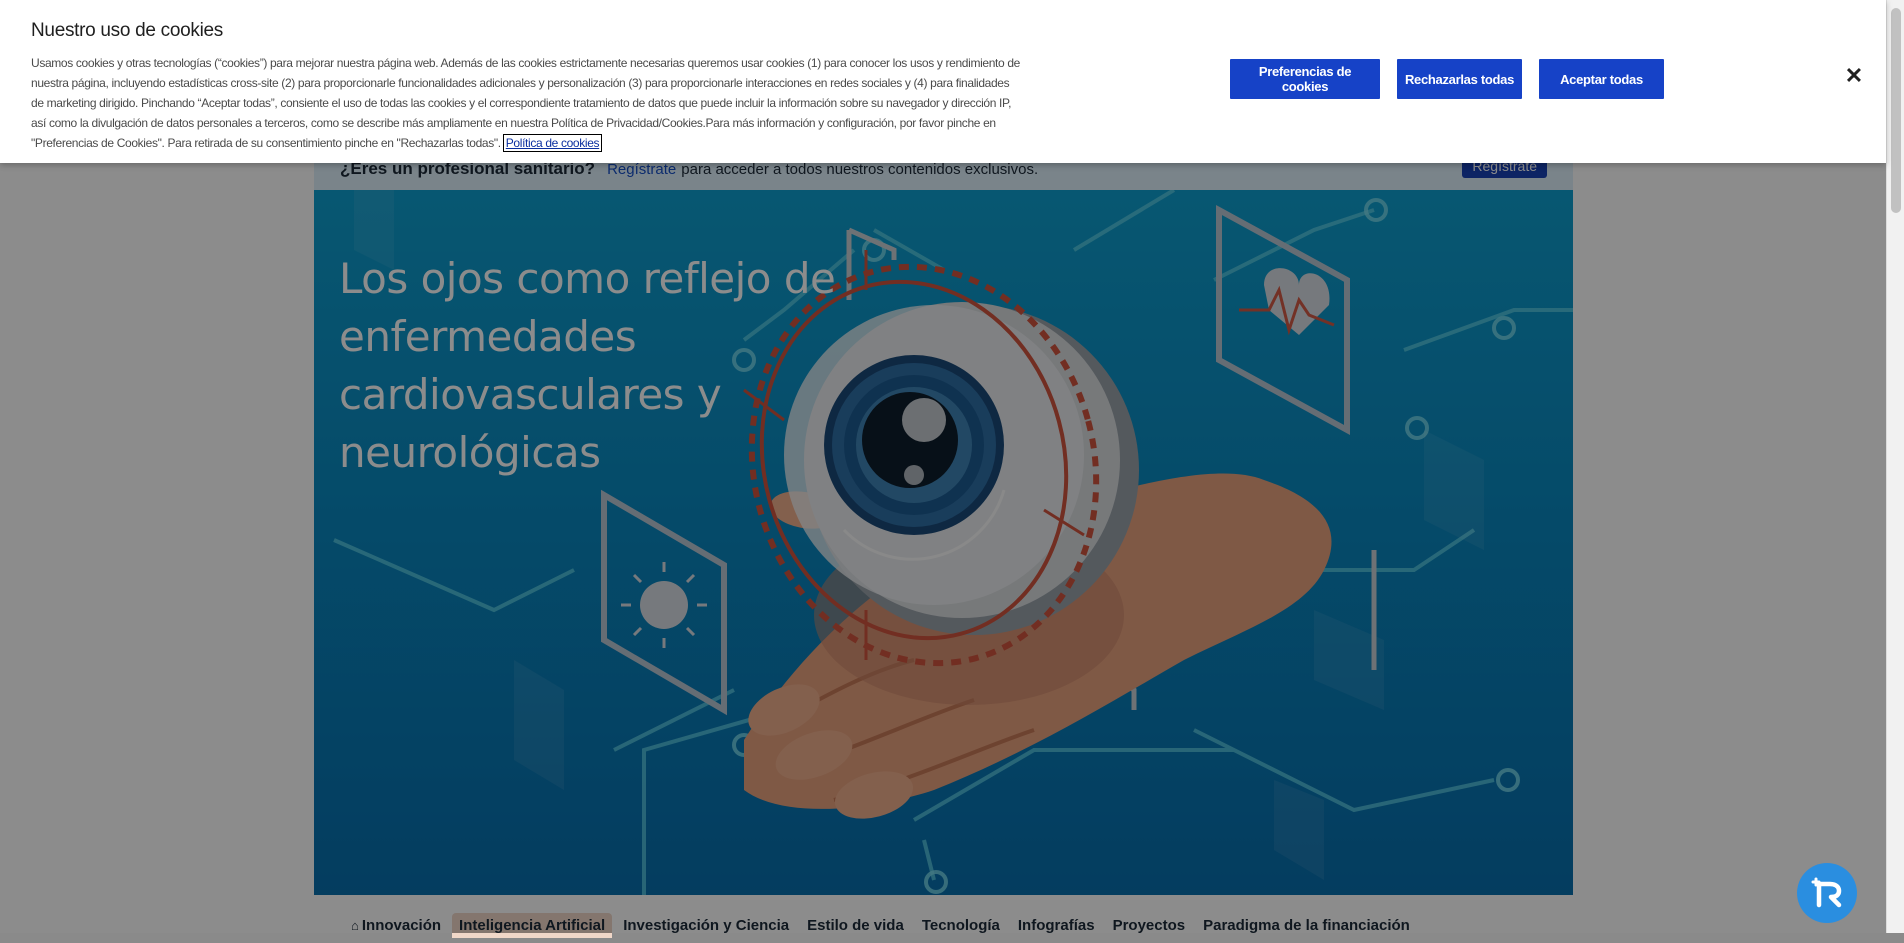 The width and height of the screenshot is (1904, 943). I want to click on assistant-icon, so click(1826, 892).